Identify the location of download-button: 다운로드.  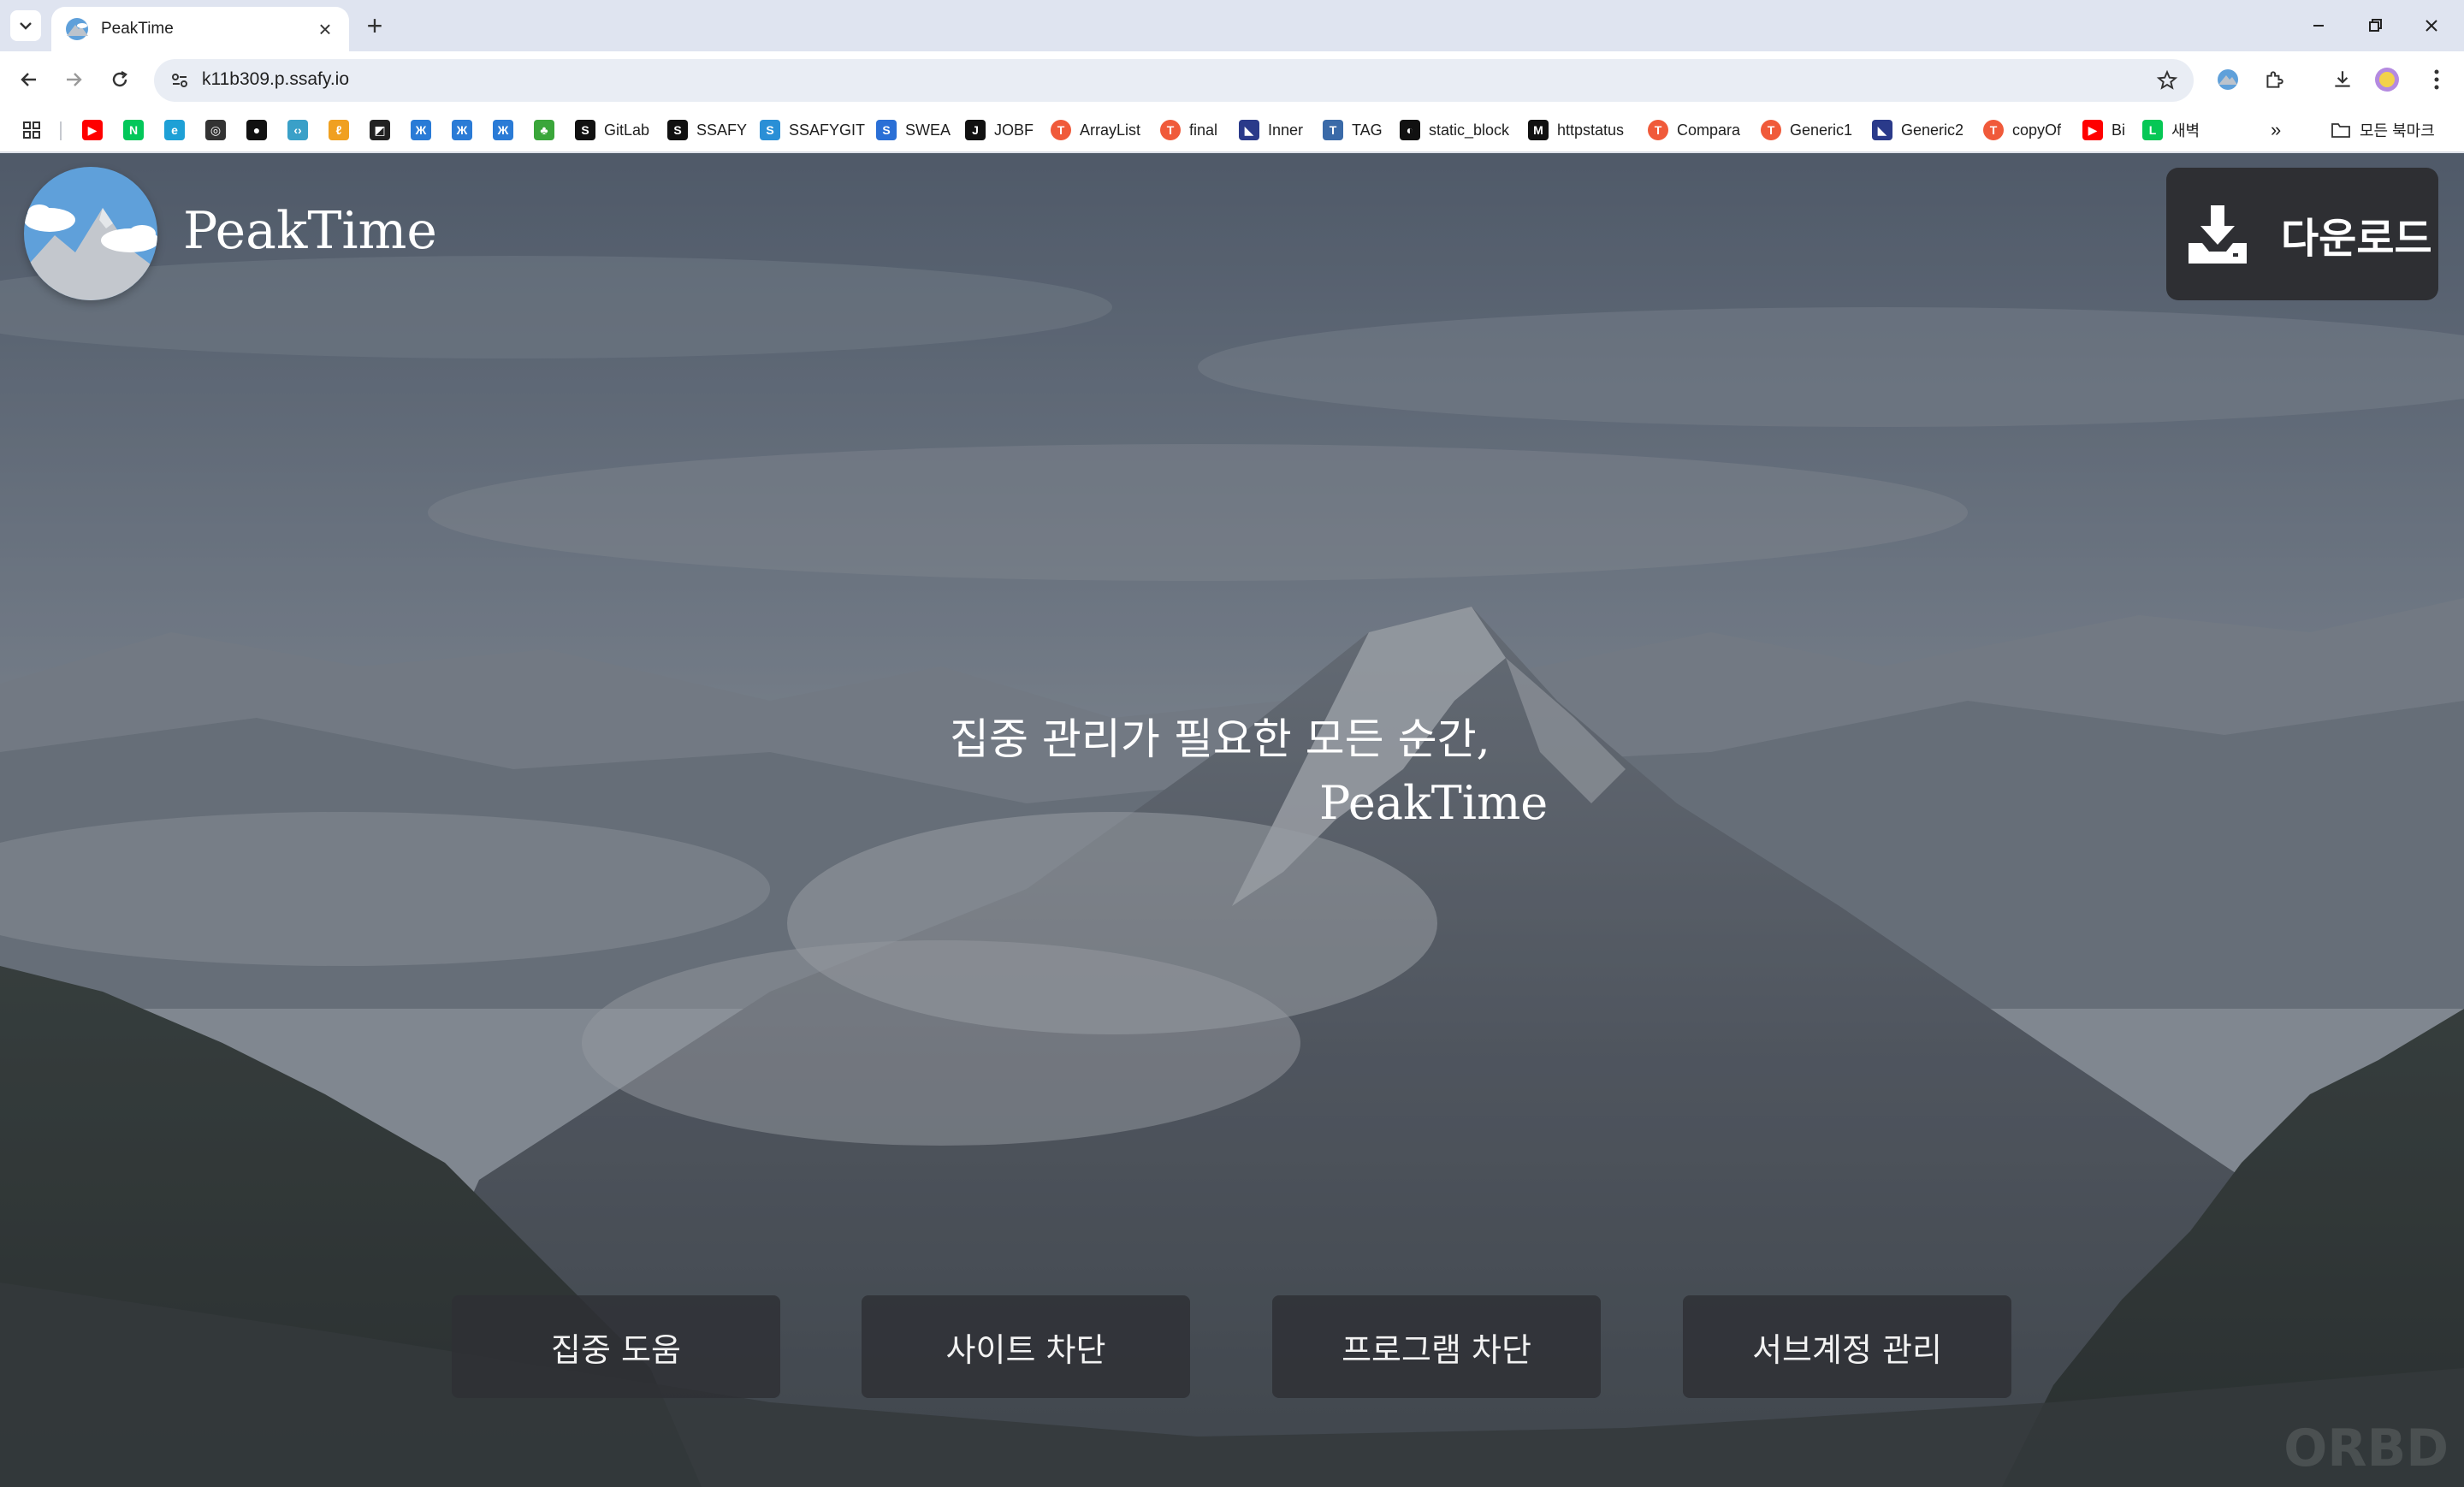
(2302, 234).